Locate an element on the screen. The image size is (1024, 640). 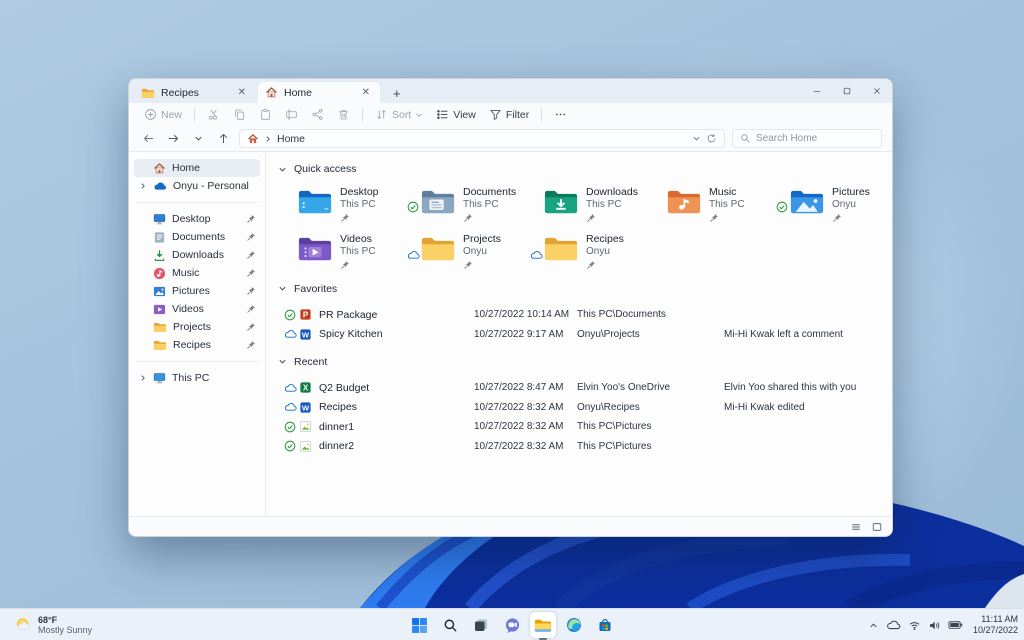
details-view-icon is located at coordinates (856, 527).